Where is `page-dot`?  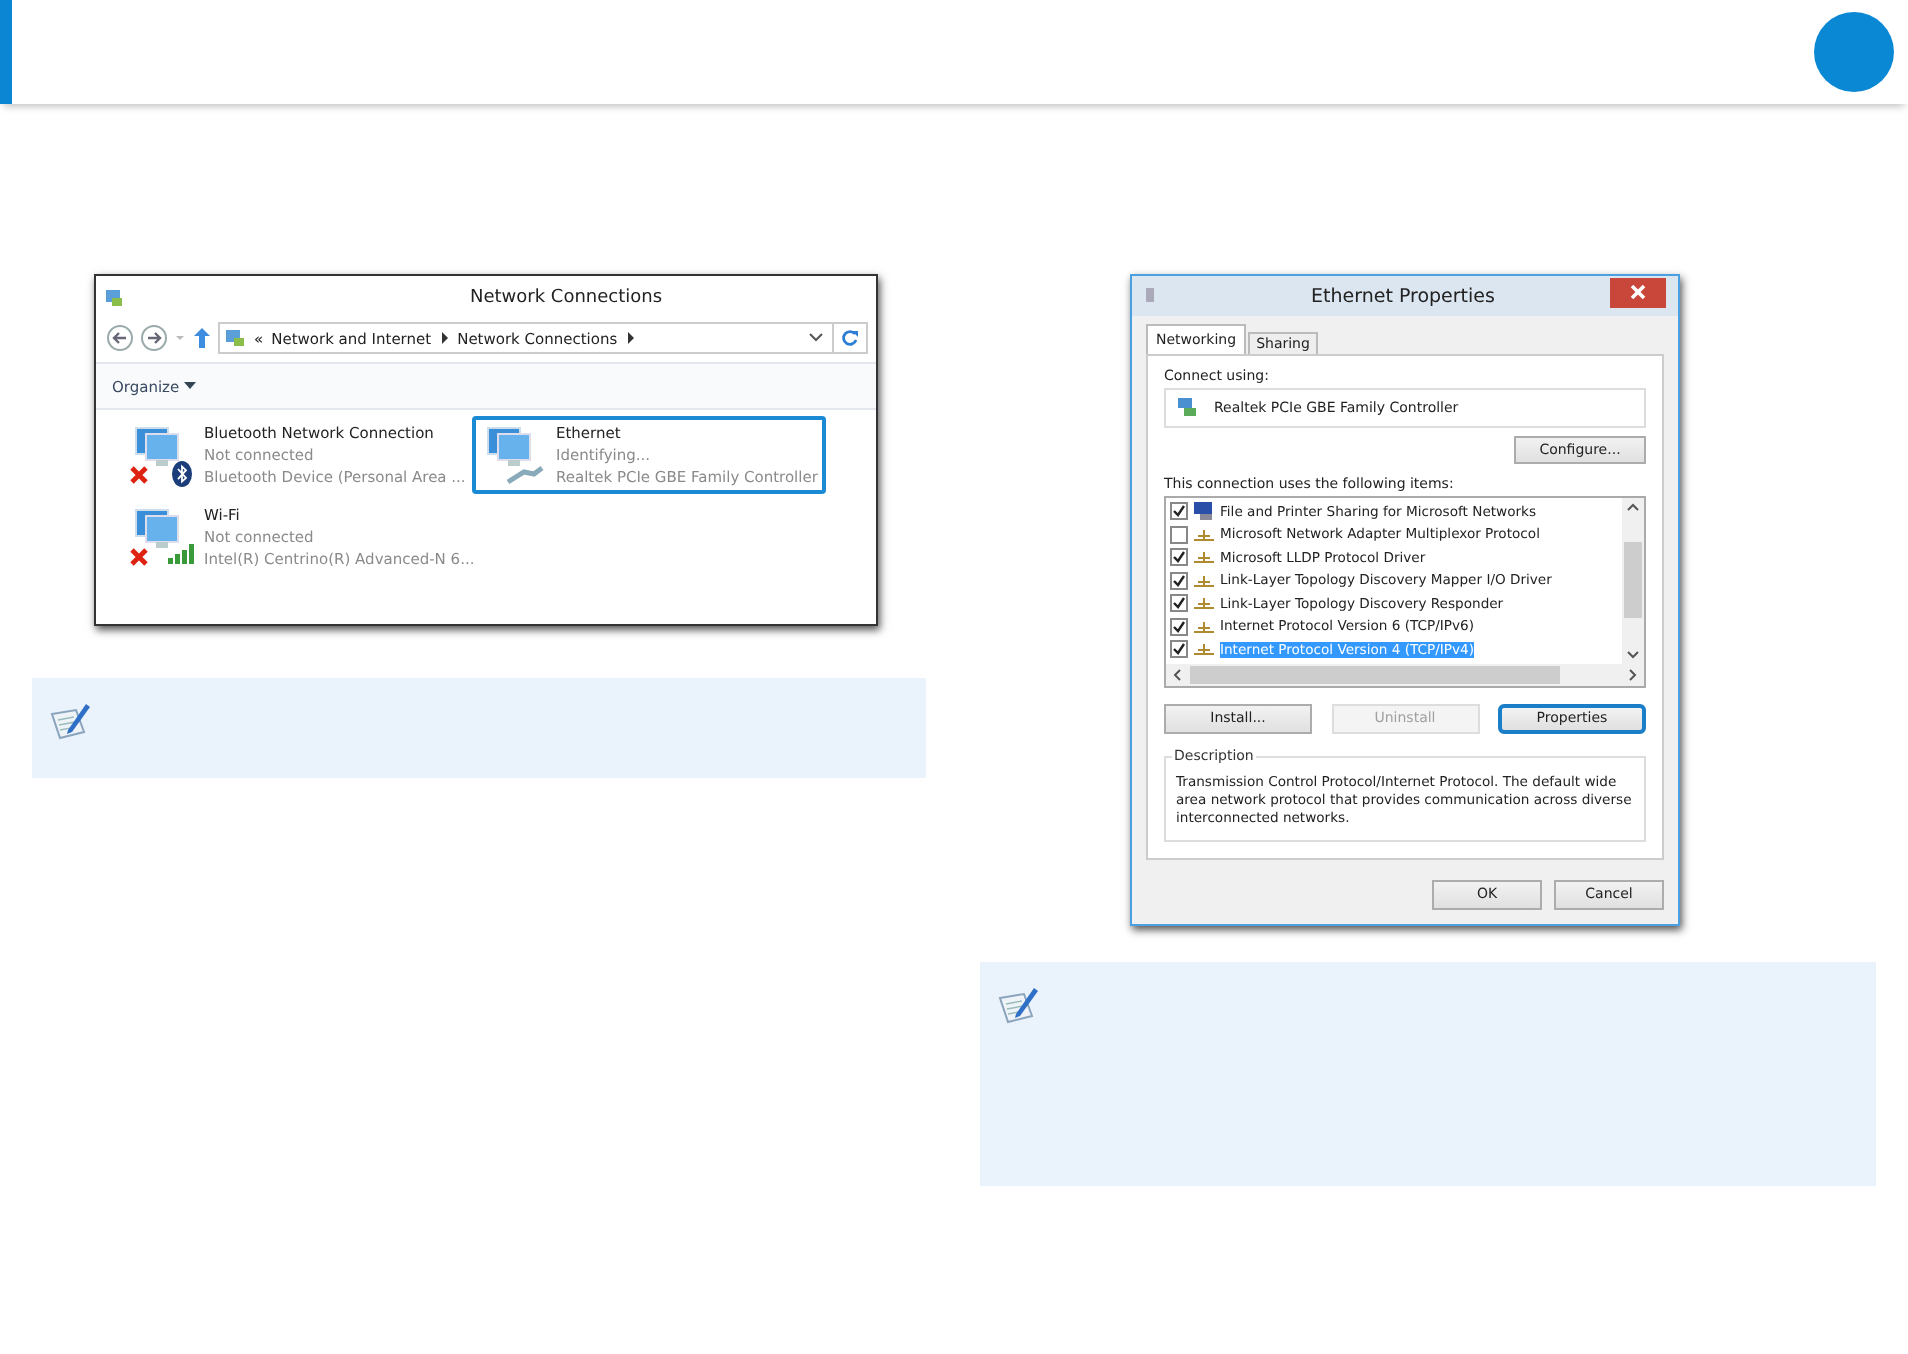 page-dot is located at coordinates (1854, 52).